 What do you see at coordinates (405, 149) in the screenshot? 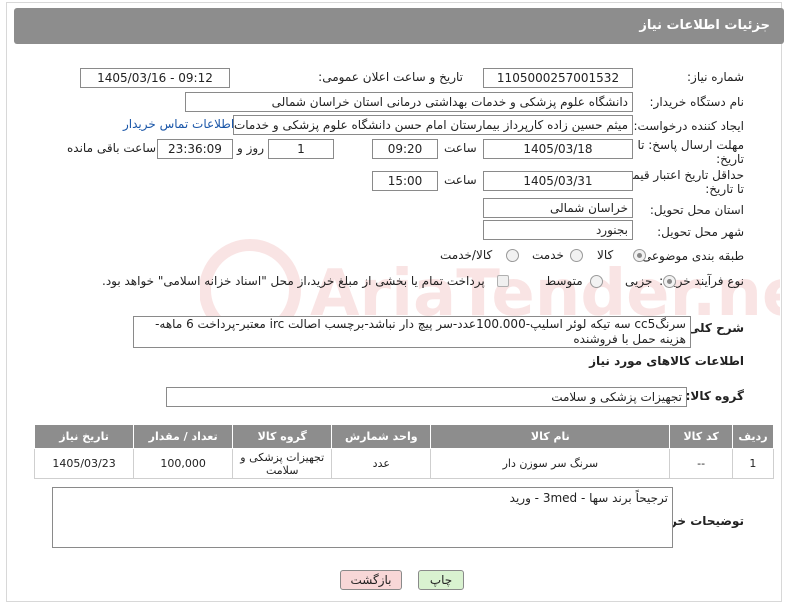
I see `response-time-field: 09:20` at bounding box center [405, 149].